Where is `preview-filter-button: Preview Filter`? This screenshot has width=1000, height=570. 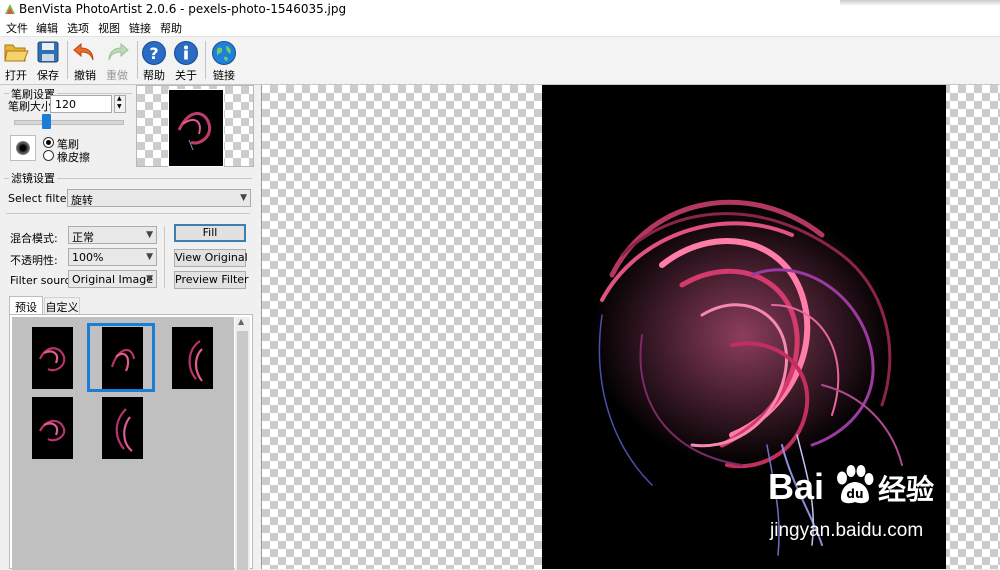 preview-filter-button: Preview Filter is located at coordinates (211, 280).